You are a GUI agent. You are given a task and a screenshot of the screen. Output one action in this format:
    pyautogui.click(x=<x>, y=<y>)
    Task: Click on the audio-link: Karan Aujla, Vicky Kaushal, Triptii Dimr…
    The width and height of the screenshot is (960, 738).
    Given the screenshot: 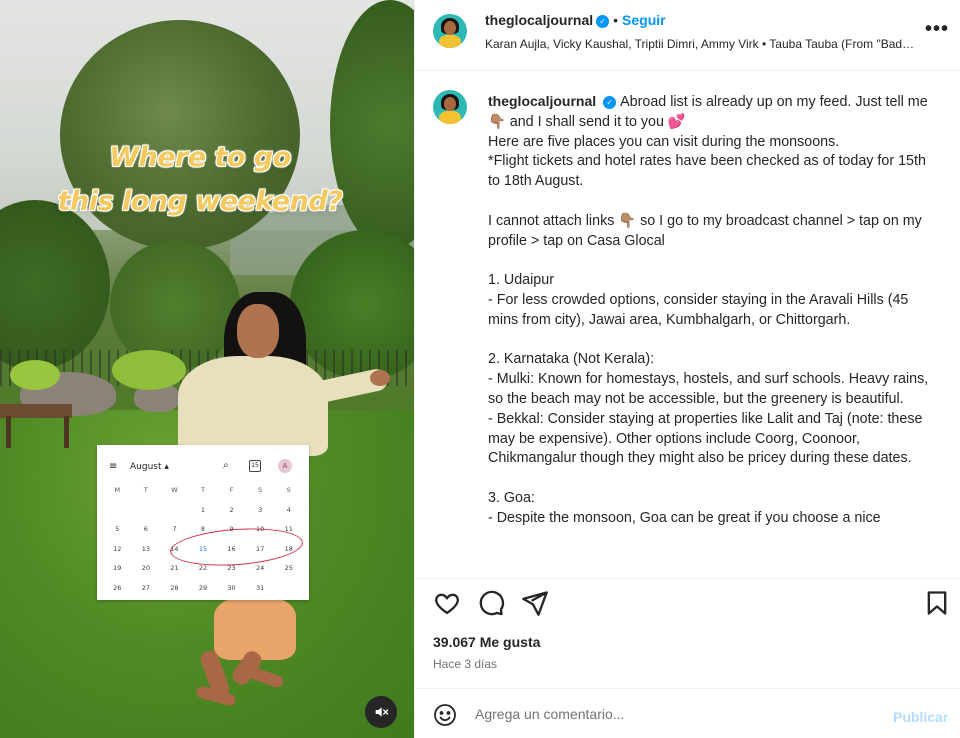 What is the action you would take?
    pyautogui.click(x=700, y=44)
    